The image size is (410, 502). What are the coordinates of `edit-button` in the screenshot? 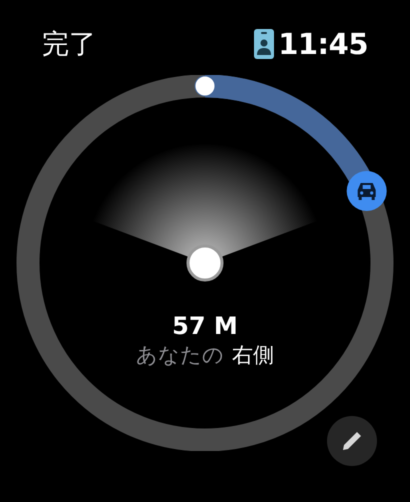 It's located at (352, 441).